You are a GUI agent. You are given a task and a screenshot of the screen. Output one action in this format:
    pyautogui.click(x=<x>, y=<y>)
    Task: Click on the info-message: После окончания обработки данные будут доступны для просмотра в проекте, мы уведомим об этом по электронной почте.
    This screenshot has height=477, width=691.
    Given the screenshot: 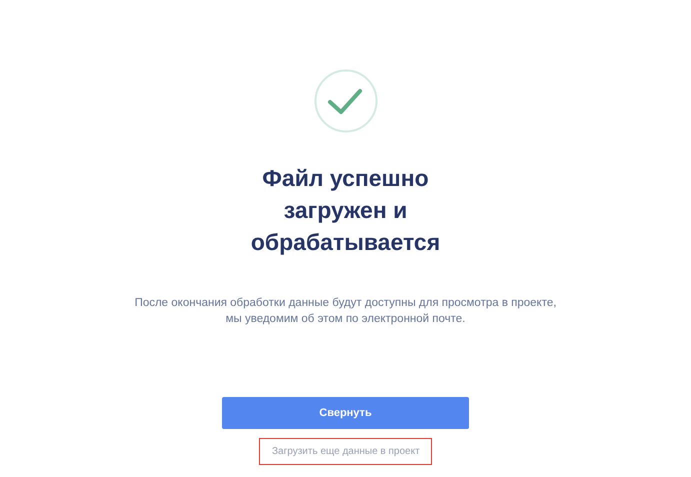 What is the action you would take?
    pyautogui.click(x=345, y=311)
    